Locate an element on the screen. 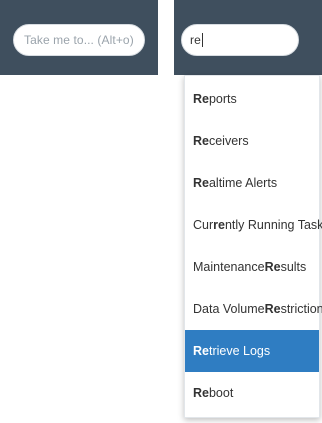  dropdown-item-maintenance-results: Maintenance Re sults is located at coordinates (252, 267).